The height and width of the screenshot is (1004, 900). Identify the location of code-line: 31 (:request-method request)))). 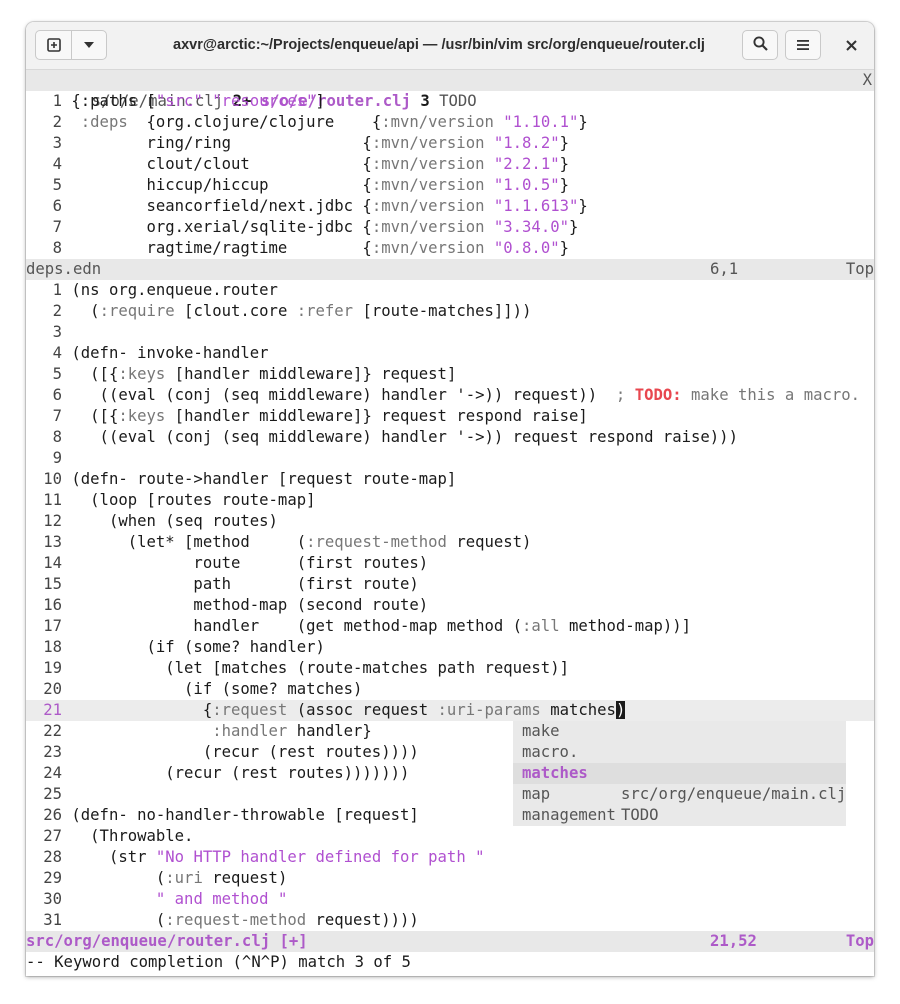
(231, 920).